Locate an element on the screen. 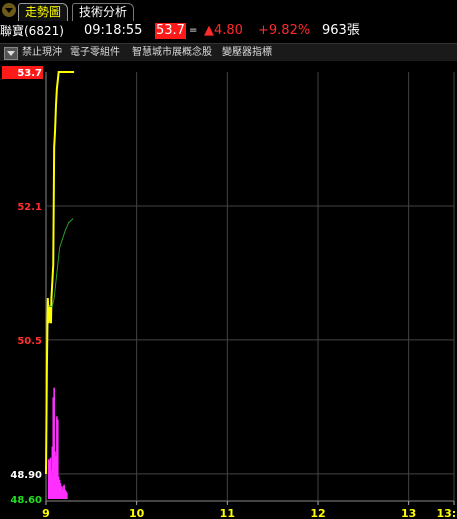 The image size is (457, 519). tag-item: 智慧城市展概念股 is located at coordinates (172, 52).